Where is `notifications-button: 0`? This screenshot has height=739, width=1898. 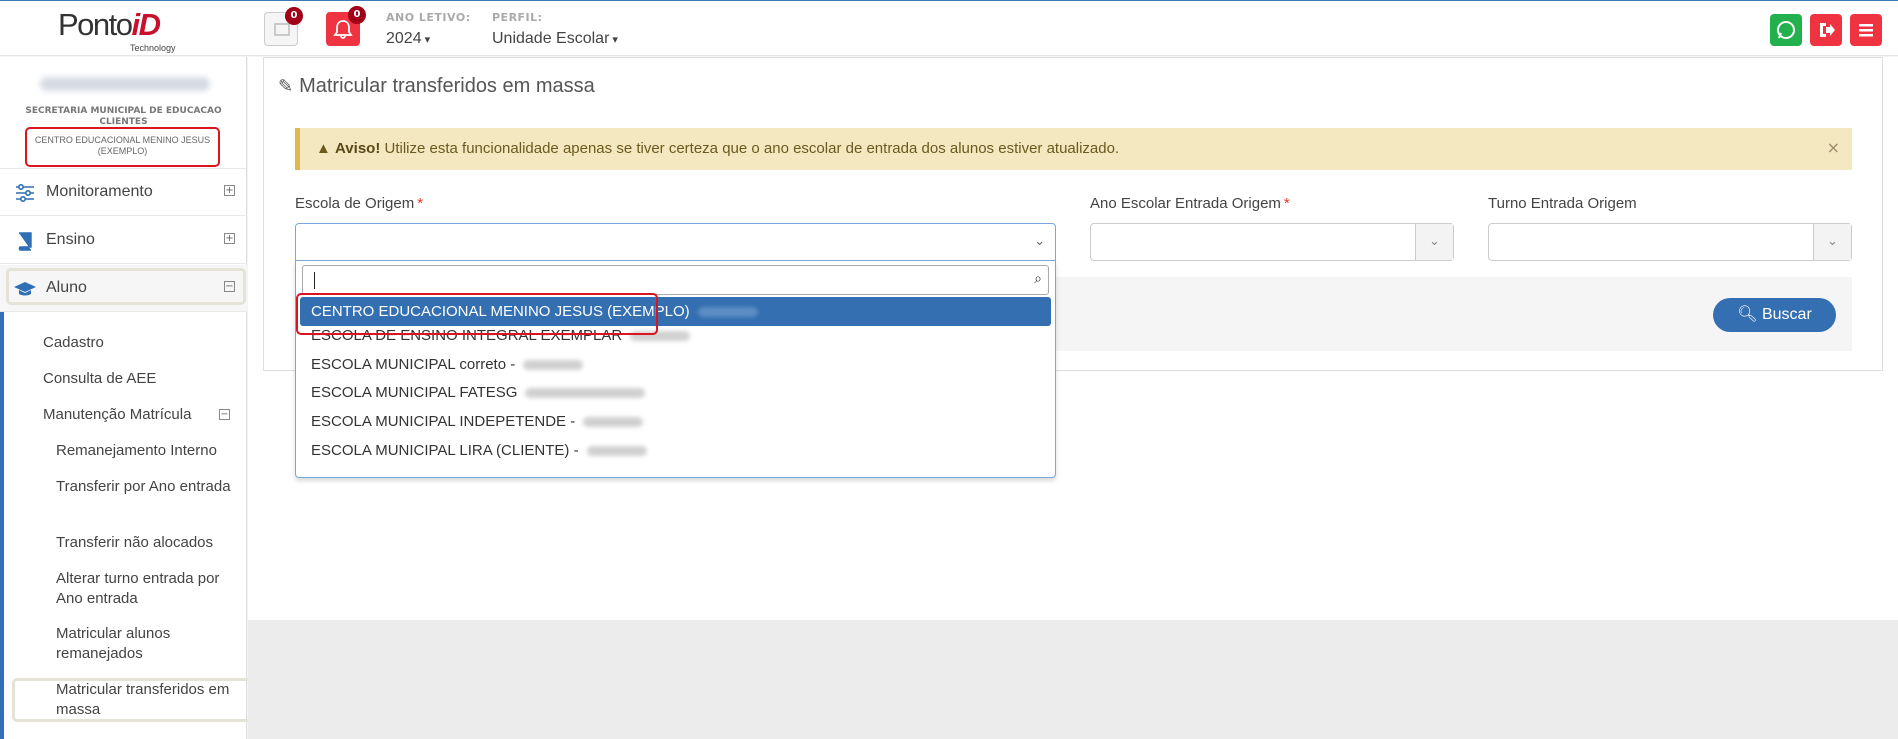
notifications-button: 0 is located at coordinates (346, 26).